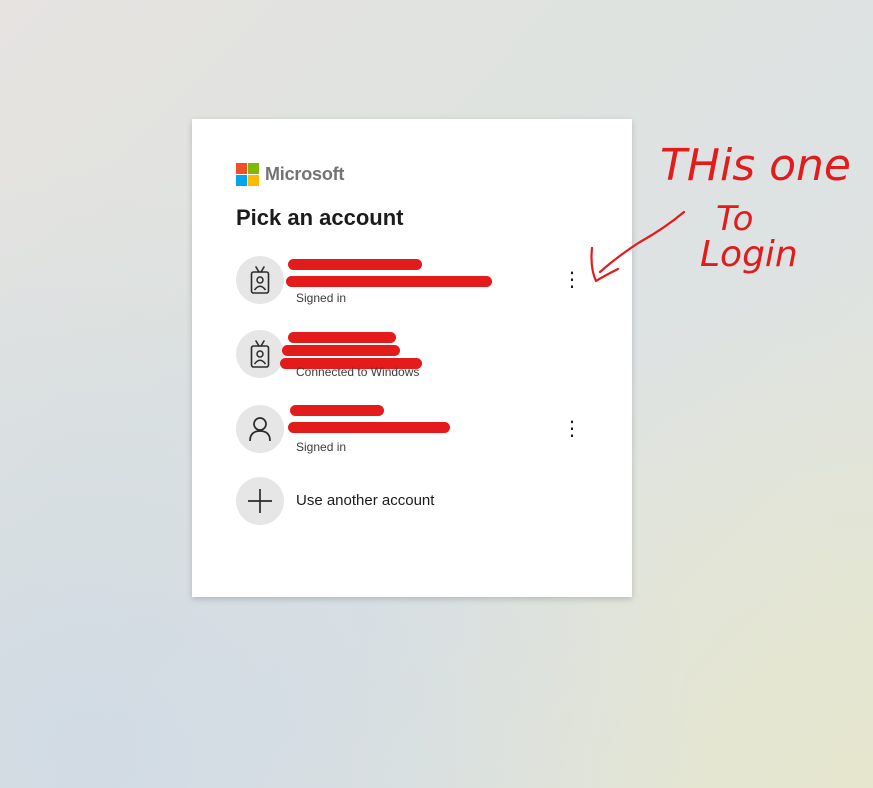 Image resolution: width=873 pixels, height=788 pixels. I want to click on annotation-text-line-1: THis one, so click(755, 165).